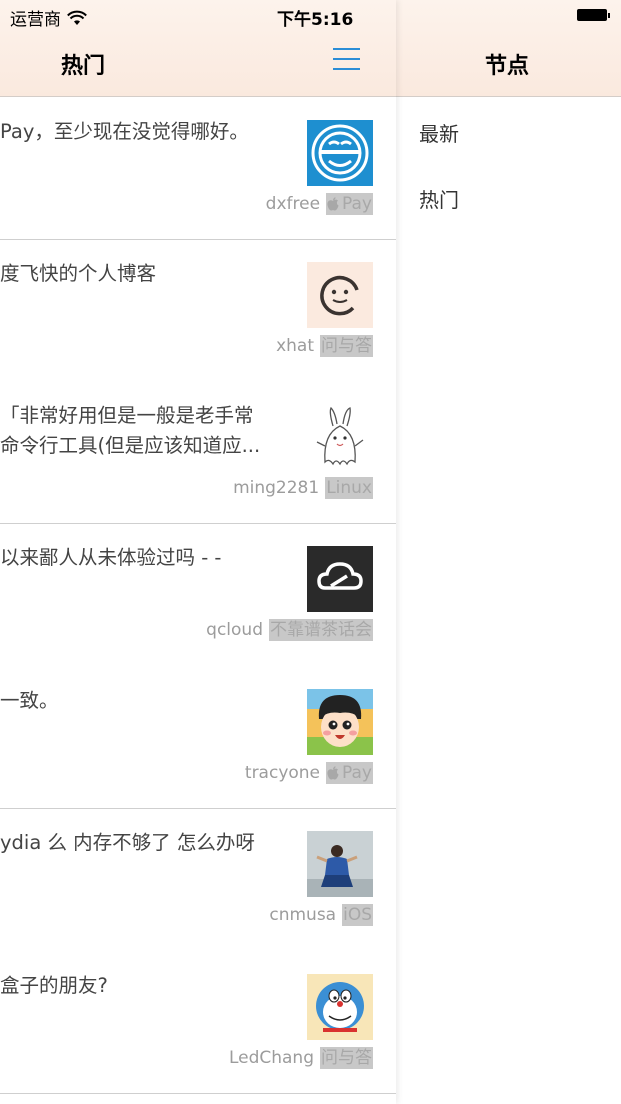  Describe the element at coordinates (78, 273) in the screenshot. I see `topic-title: 度飞快的个人博客` at that location.